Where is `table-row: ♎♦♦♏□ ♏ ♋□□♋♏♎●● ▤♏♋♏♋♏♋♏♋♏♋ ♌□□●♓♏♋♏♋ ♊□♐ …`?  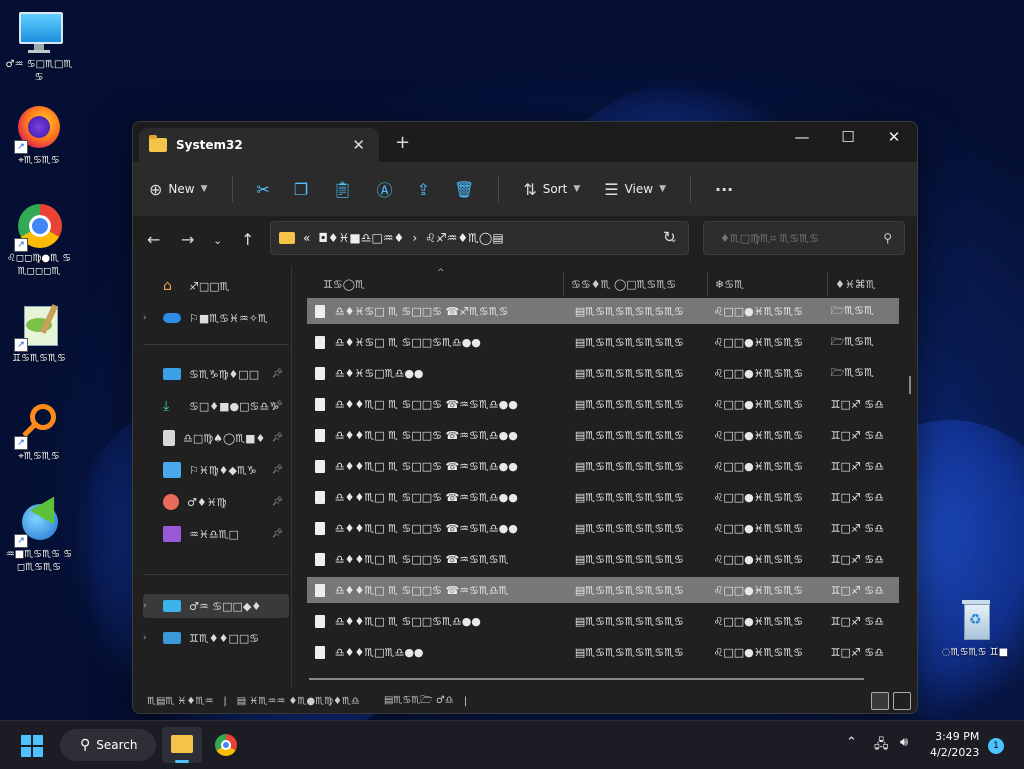 table-row: ♎♦♦♏□ ♏ ♋□□♋♏♎●● ▤♏♋♏♋♏♋♏♋♏♋ ♌□□●♓♏♋♏♋ ♊□♐ … is located at coordinates (603, 621).